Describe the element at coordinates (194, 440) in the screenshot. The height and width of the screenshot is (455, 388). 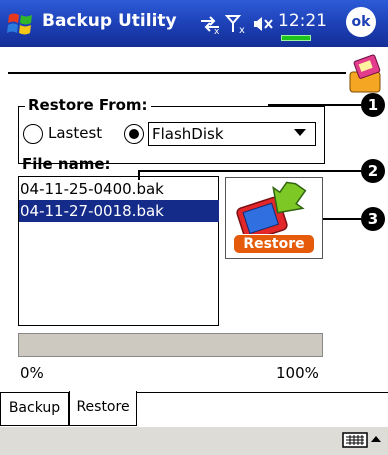
I see `bottom-menu-bar` at that location.